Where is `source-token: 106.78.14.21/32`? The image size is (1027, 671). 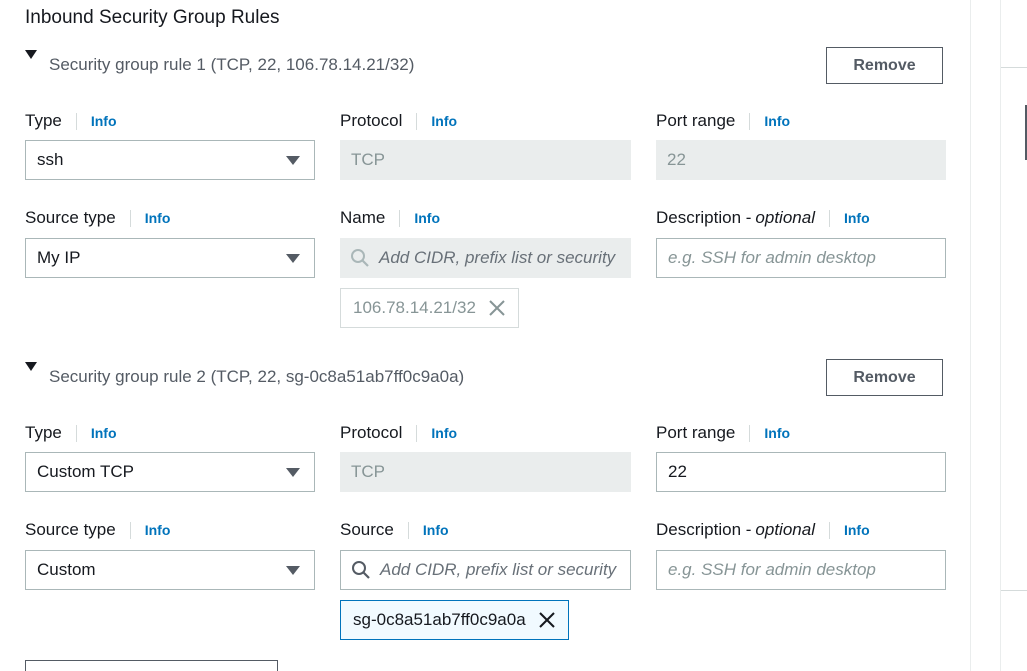
source-token: 106.78.14.21/32 is located at coordinates (429, 308).